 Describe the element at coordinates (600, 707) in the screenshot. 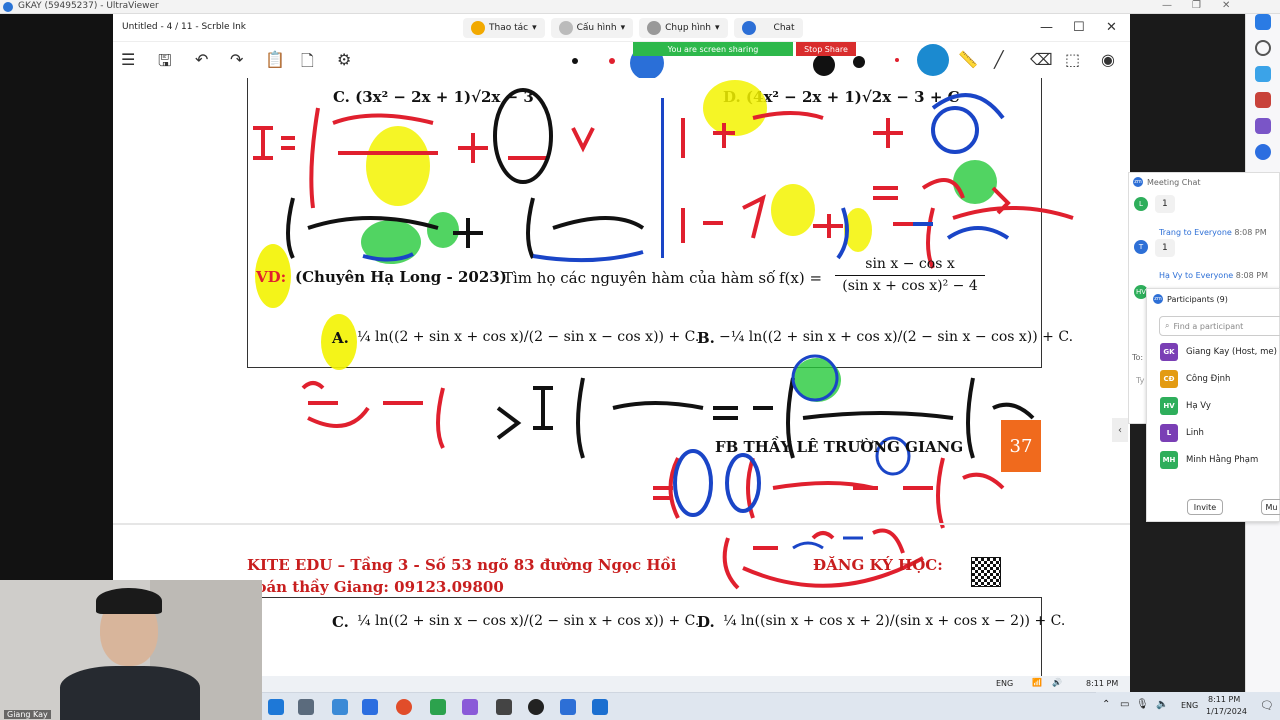

I see `ultraviewer-taskbar-icon` at that location.